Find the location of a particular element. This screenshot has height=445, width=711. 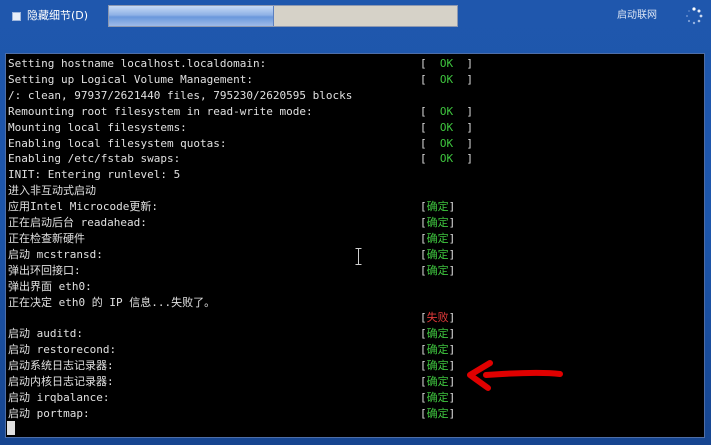

console-line: Setting hostname localhost.localdomain: is located at coordinates (137, 63).